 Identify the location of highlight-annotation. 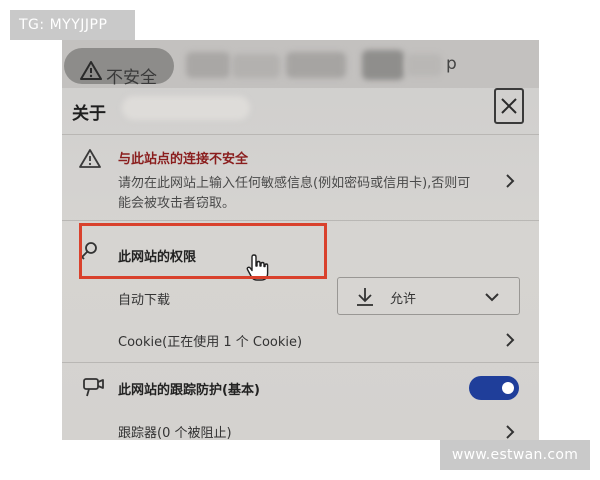
(203, 251).